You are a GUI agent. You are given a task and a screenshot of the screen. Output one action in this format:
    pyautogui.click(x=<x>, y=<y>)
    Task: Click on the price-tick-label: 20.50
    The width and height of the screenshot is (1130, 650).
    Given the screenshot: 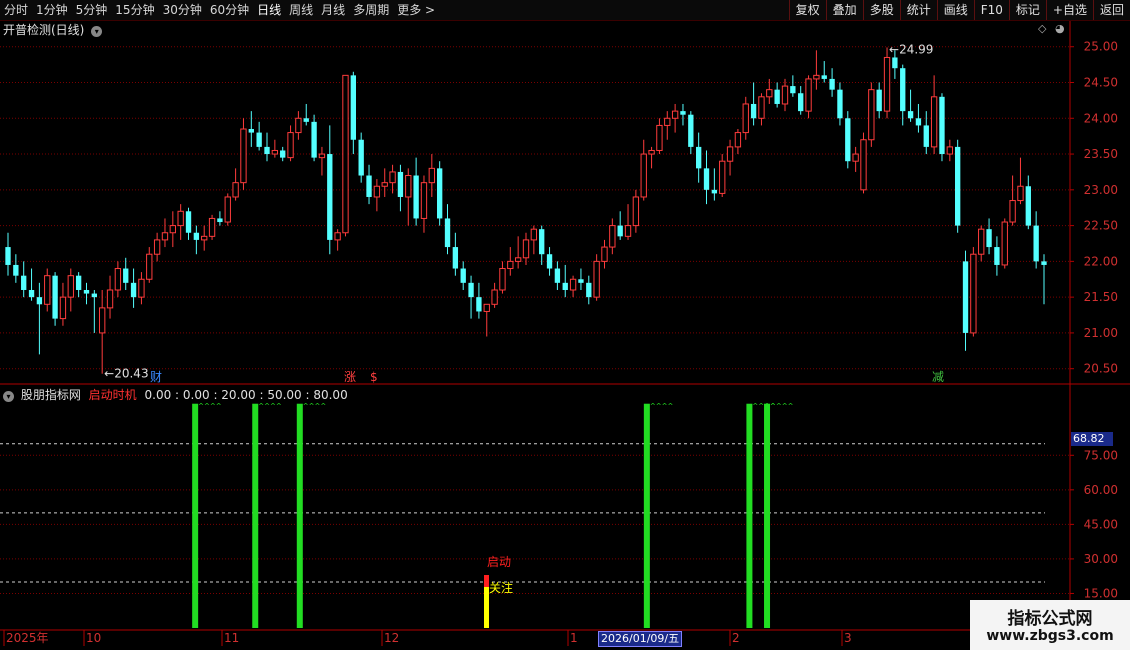 What is the action you would take?
    pyautogui.click(x=1101, y=369)
    